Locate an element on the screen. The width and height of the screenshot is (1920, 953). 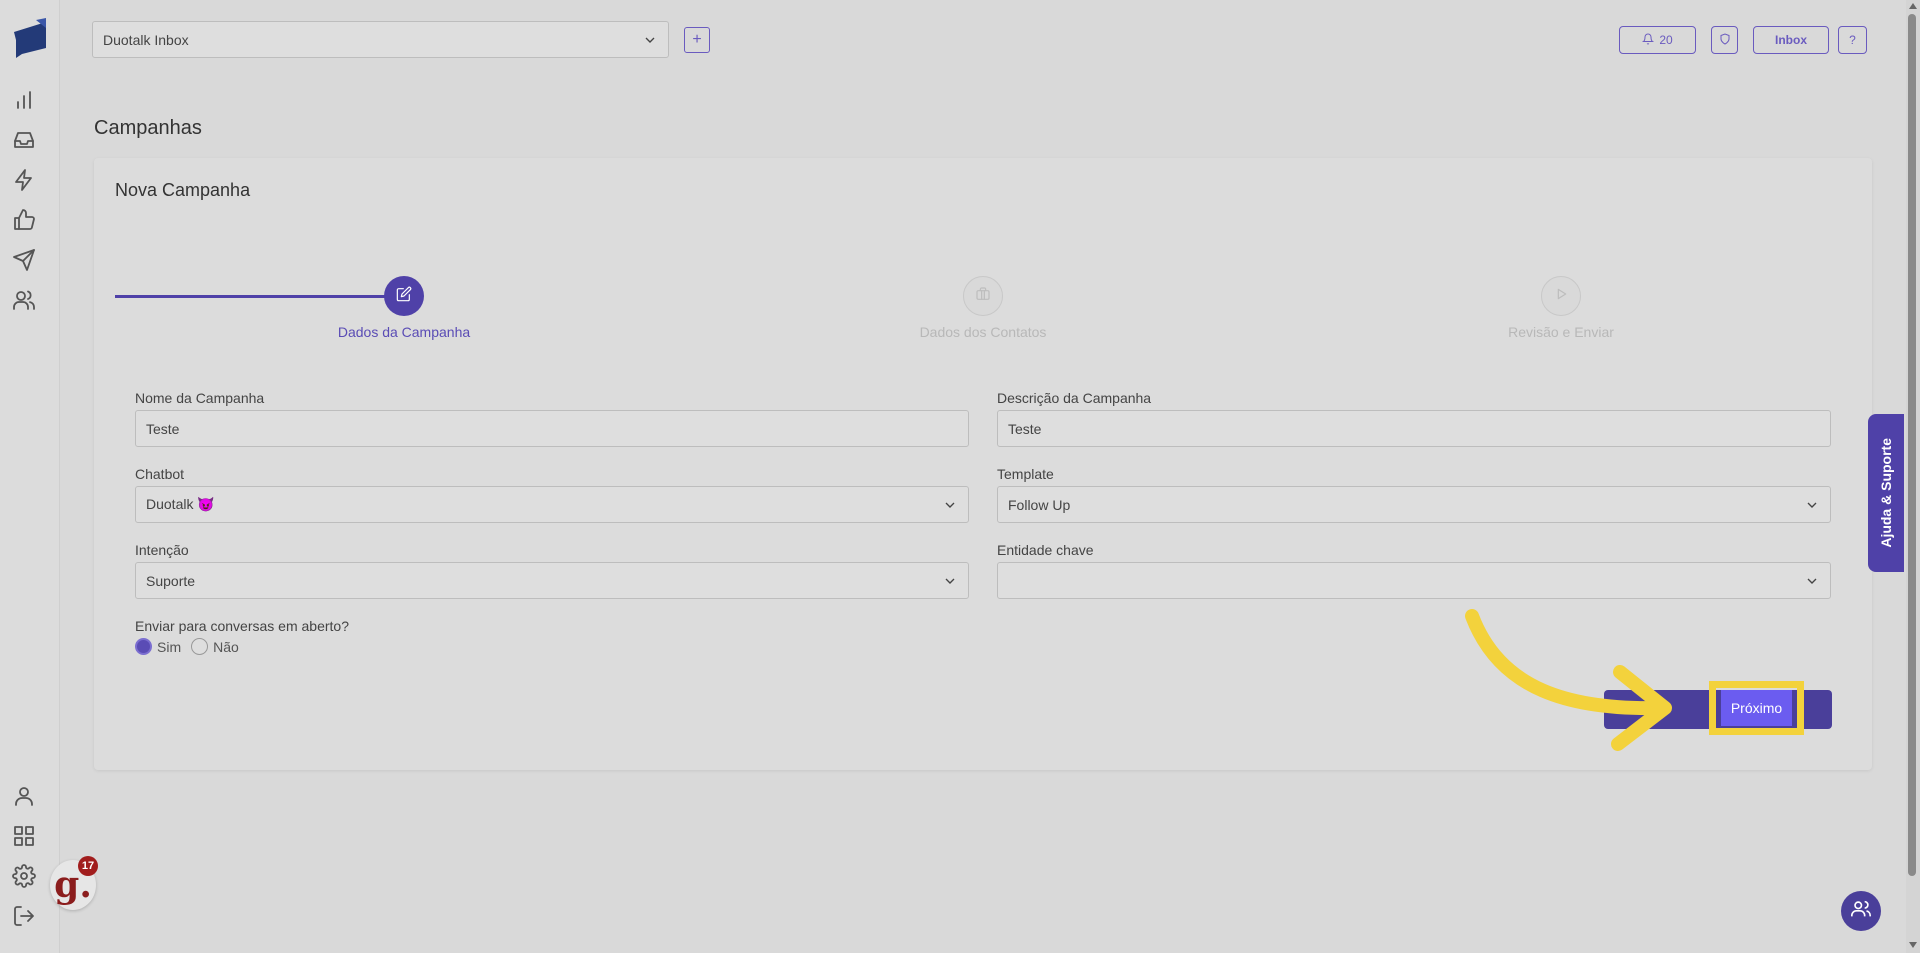
campaign-name-value: Teste is located at coordinates (163, 428).